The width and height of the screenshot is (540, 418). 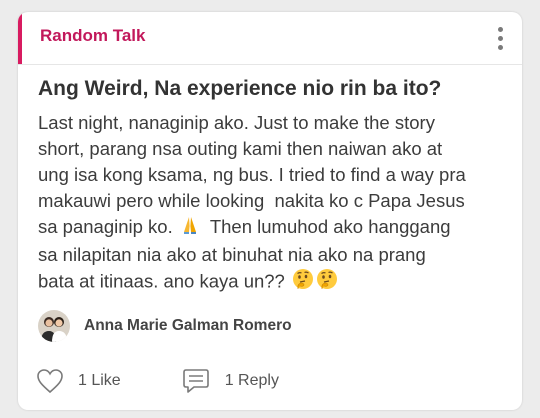 What do you see at coordinates (92, 36) in the screenshot?
I see `category-label: Random Talk` at bounding box center [92, 36].